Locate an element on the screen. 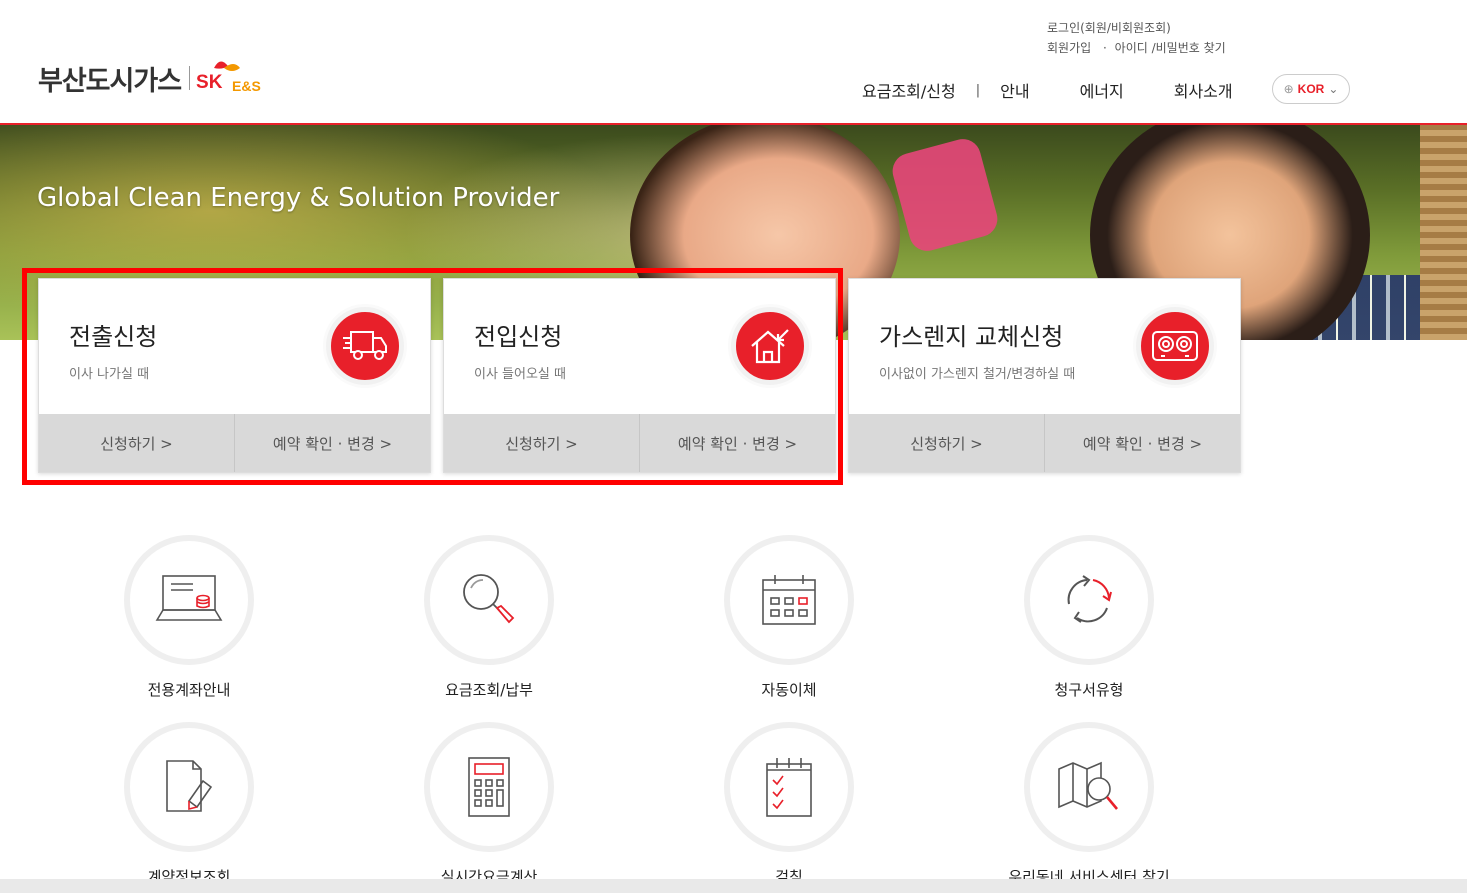  hero-photo-basket is located at coordinates (1443, 232).